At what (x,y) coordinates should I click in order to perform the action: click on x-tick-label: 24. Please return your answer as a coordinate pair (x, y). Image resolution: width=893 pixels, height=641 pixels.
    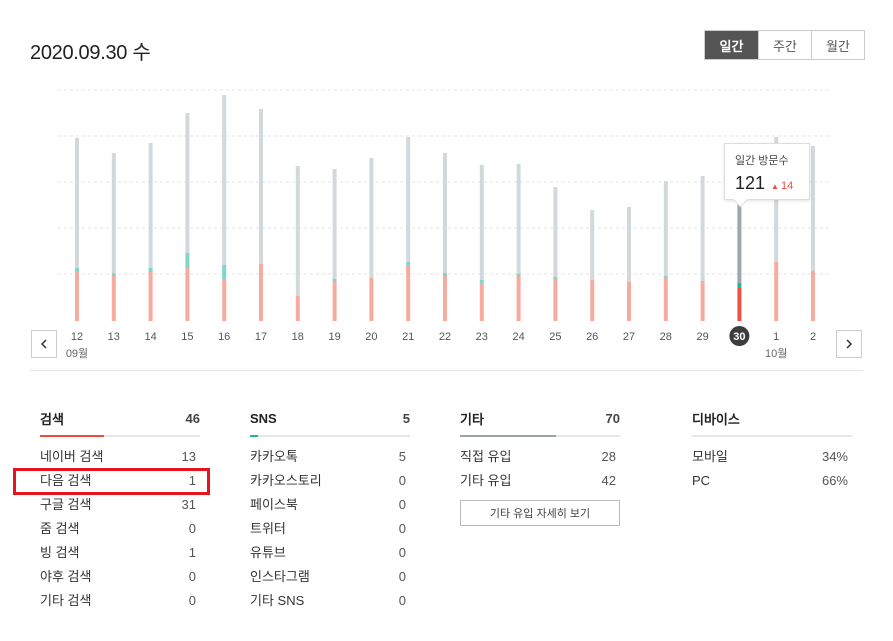
    Looking at the image, I should click on (518, 337).